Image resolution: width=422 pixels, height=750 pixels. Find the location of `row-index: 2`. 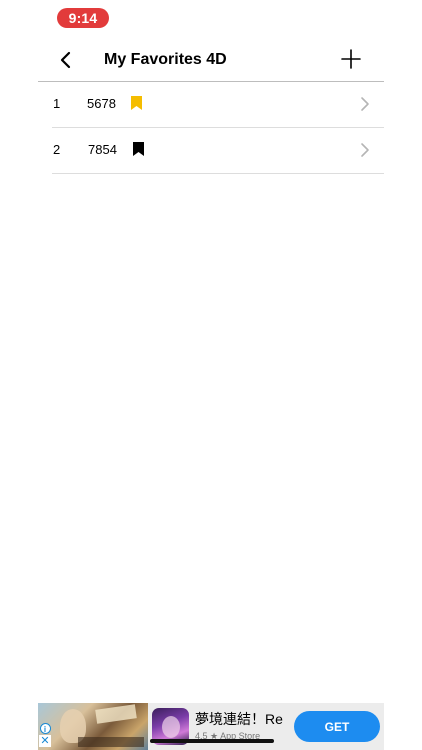

row-index: 2 is located at coordinates (57, 149).